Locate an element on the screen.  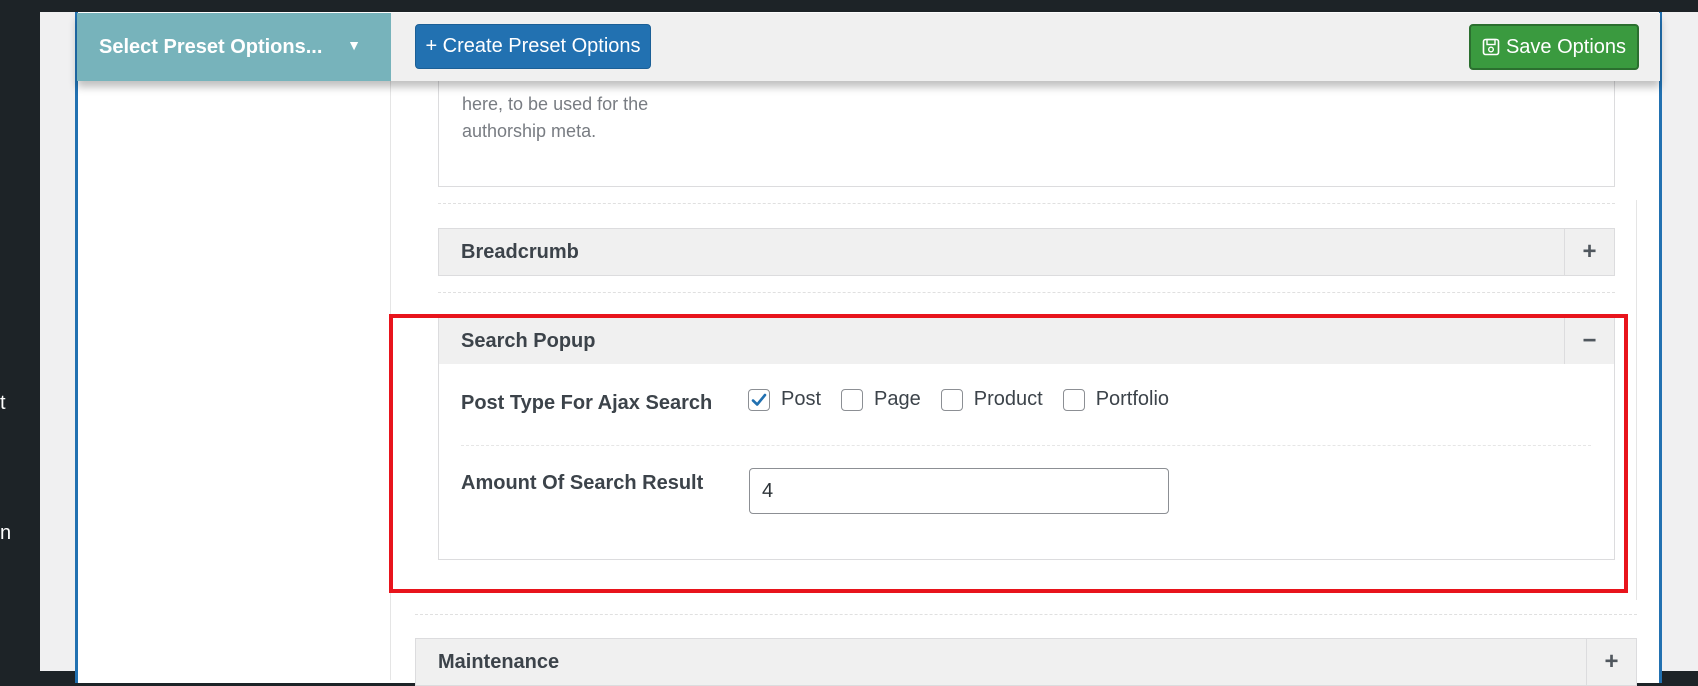
option-label: Page is located at coordinates (897, 399).